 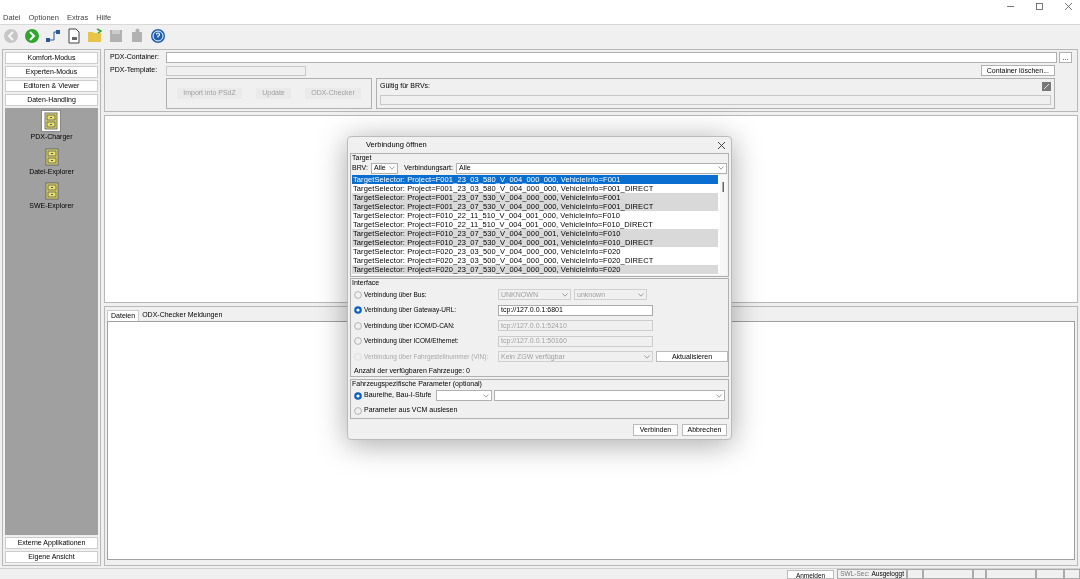 What do you see at coordinates (236, 70) in the screenshot?
I see `pdx-template-field` at bounding box center [236, 70].